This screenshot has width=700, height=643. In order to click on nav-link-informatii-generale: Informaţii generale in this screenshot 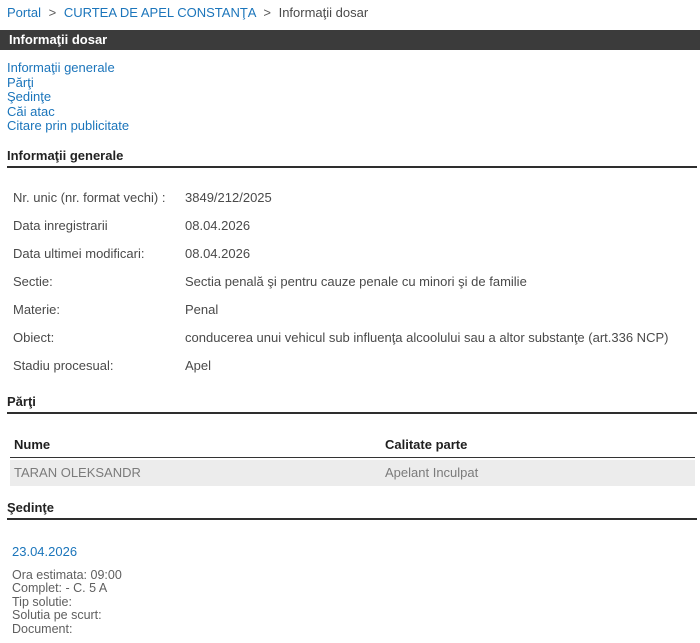, I will do `click(353, 68)`.